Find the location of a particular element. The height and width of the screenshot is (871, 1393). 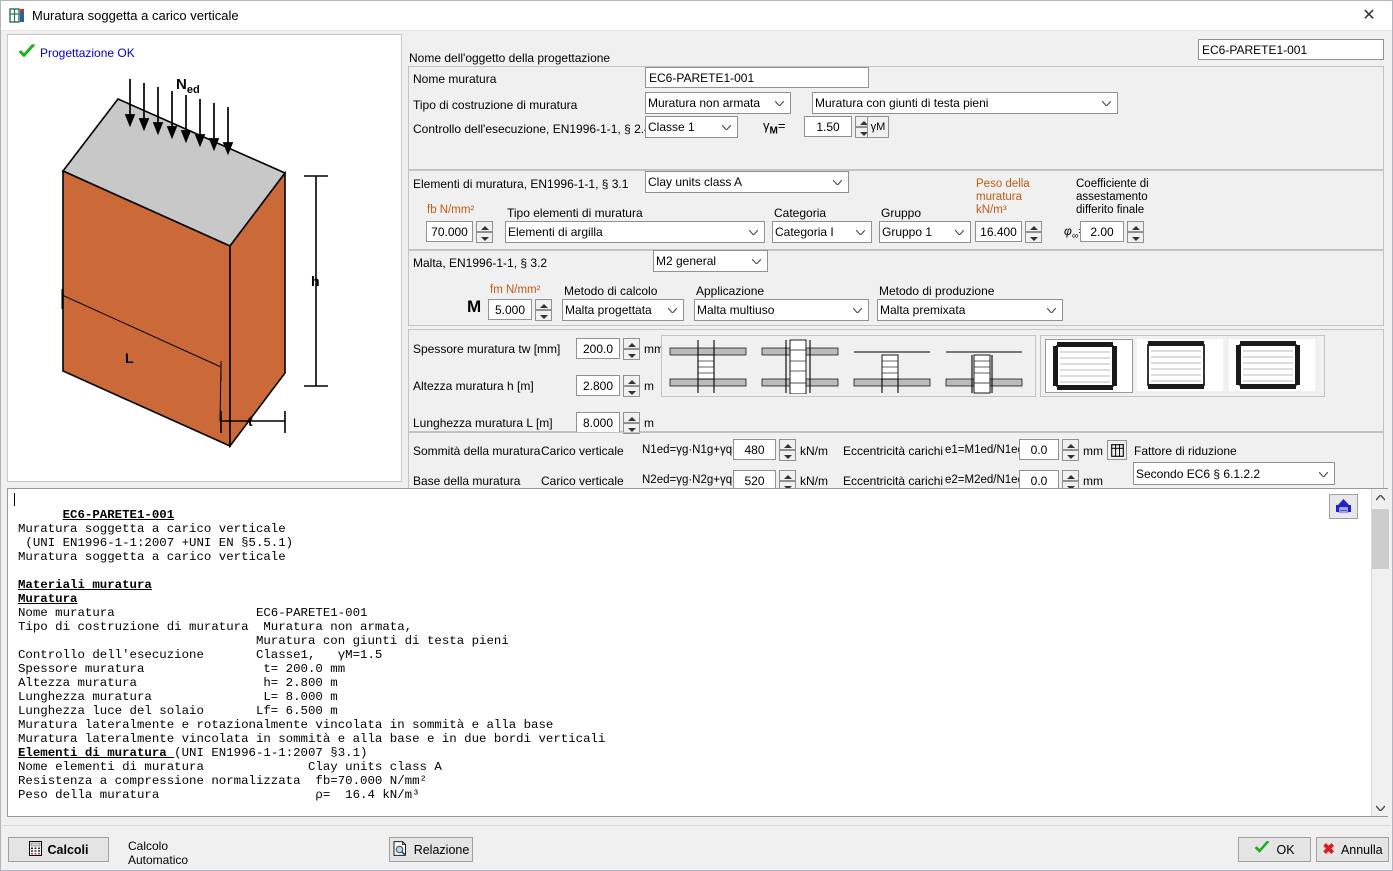

gamma-m-button: γM is located at coordinates (878, 127).